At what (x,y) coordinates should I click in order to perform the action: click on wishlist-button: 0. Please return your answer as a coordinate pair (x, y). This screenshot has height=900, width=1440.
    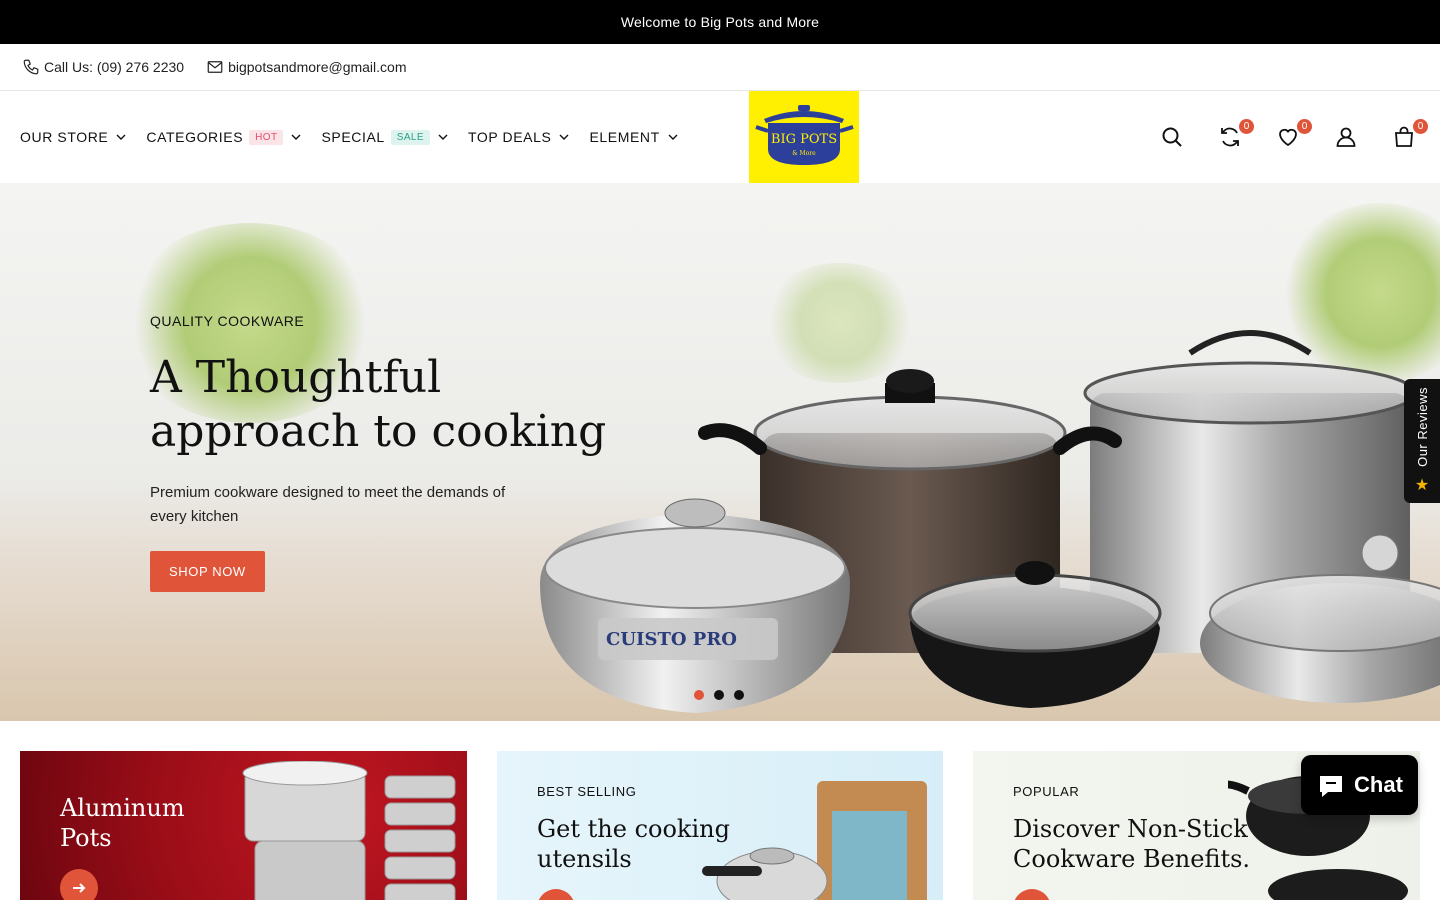
    Looking at the image, I should click on (1292, 136).